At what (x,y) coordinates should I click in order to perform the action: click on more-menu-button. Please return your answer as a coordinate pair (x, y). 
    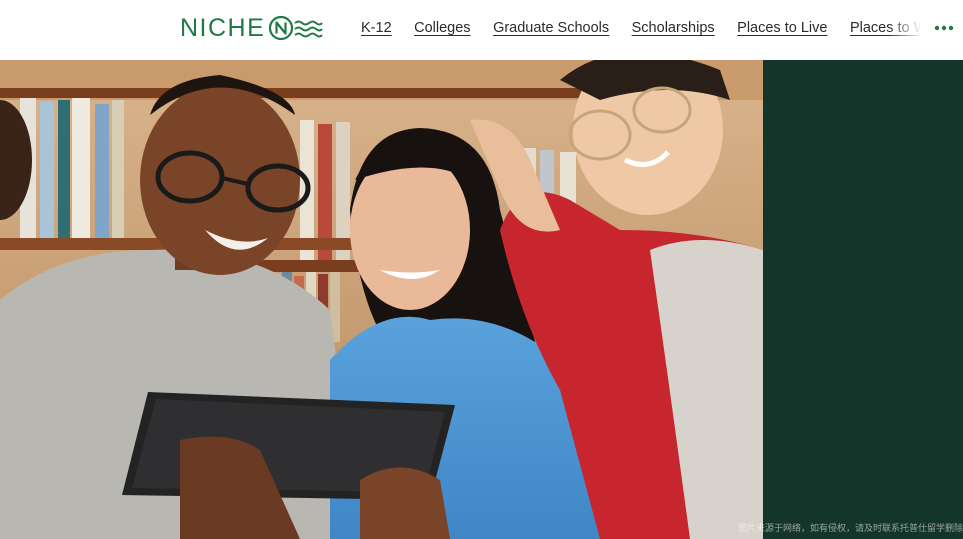
    Looking at the image, I should click on (944, 28).